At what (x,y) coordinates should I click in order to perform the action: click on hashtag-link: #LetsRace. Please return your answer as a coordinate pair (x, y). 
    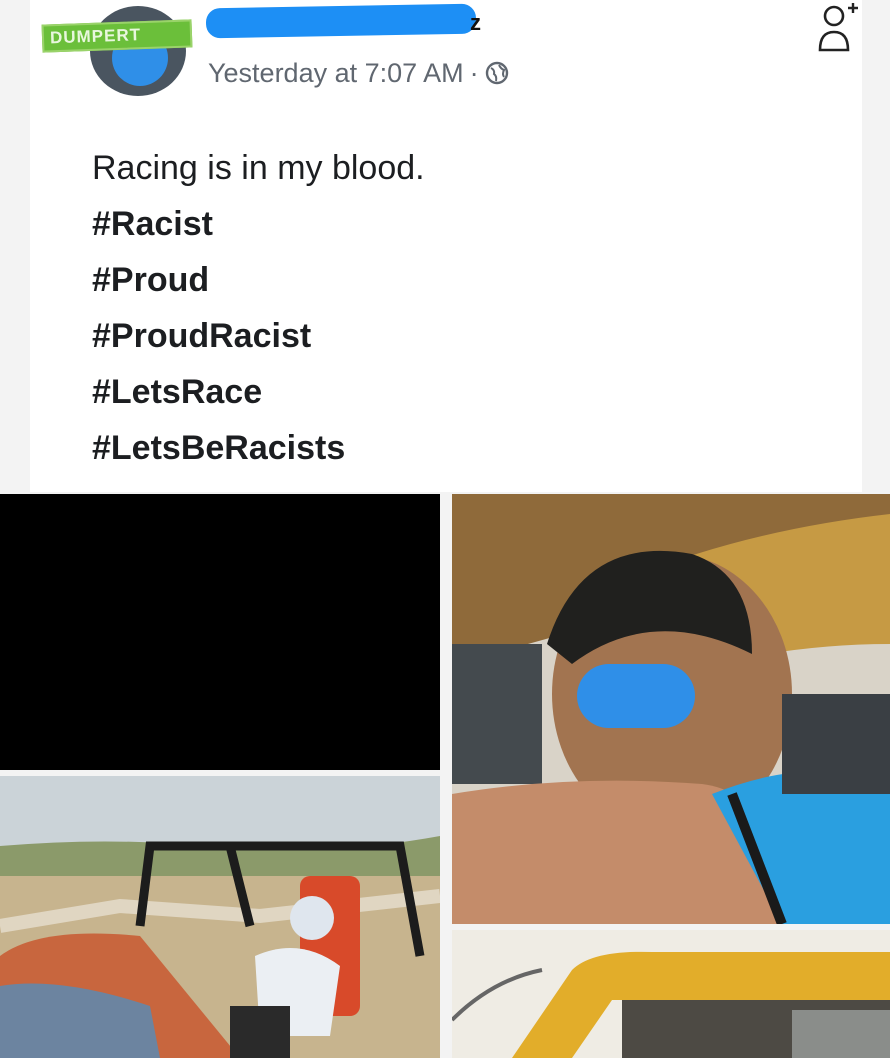
    Looking at the image, I should click on (258, 392).